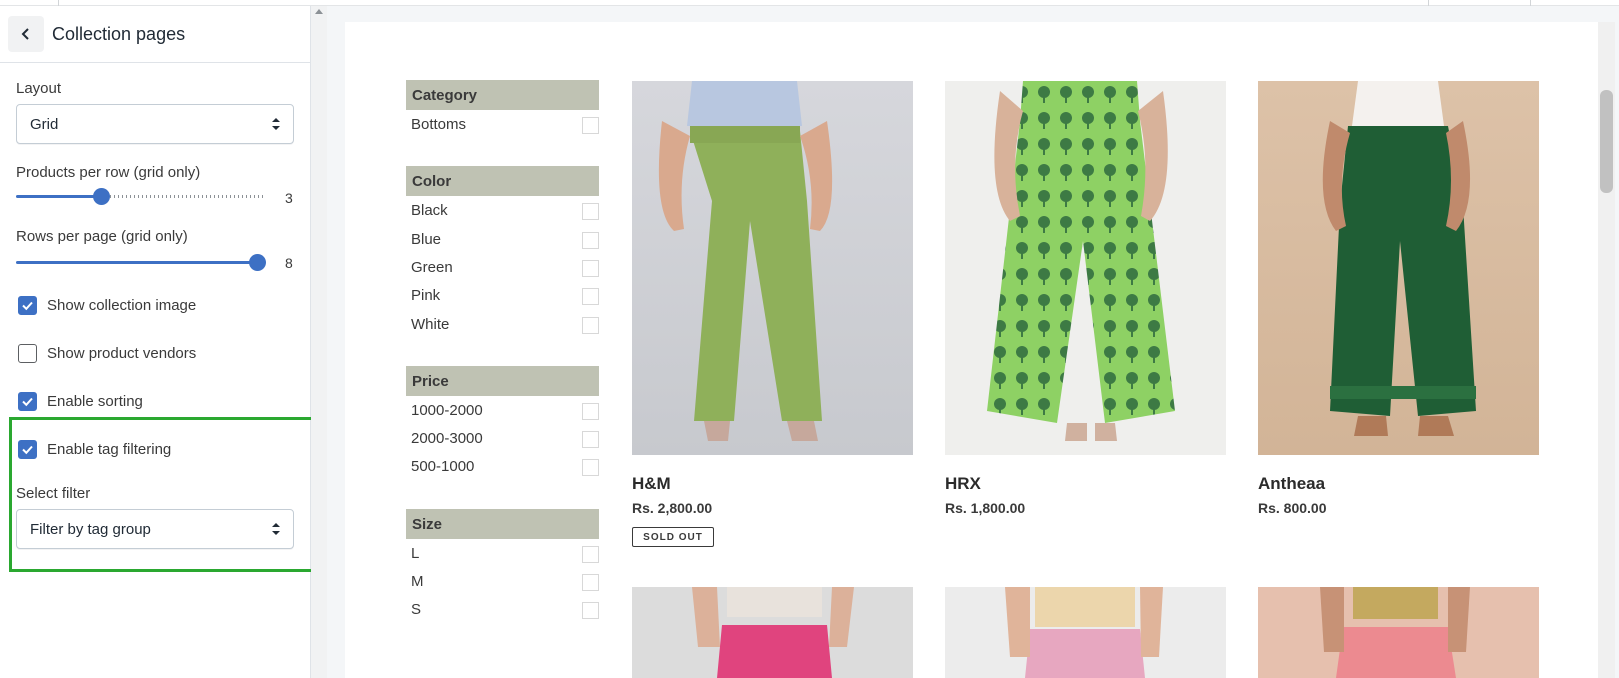 The image size is (1619, 678). I want to click on pink-shorts-image, so click(773, 632).